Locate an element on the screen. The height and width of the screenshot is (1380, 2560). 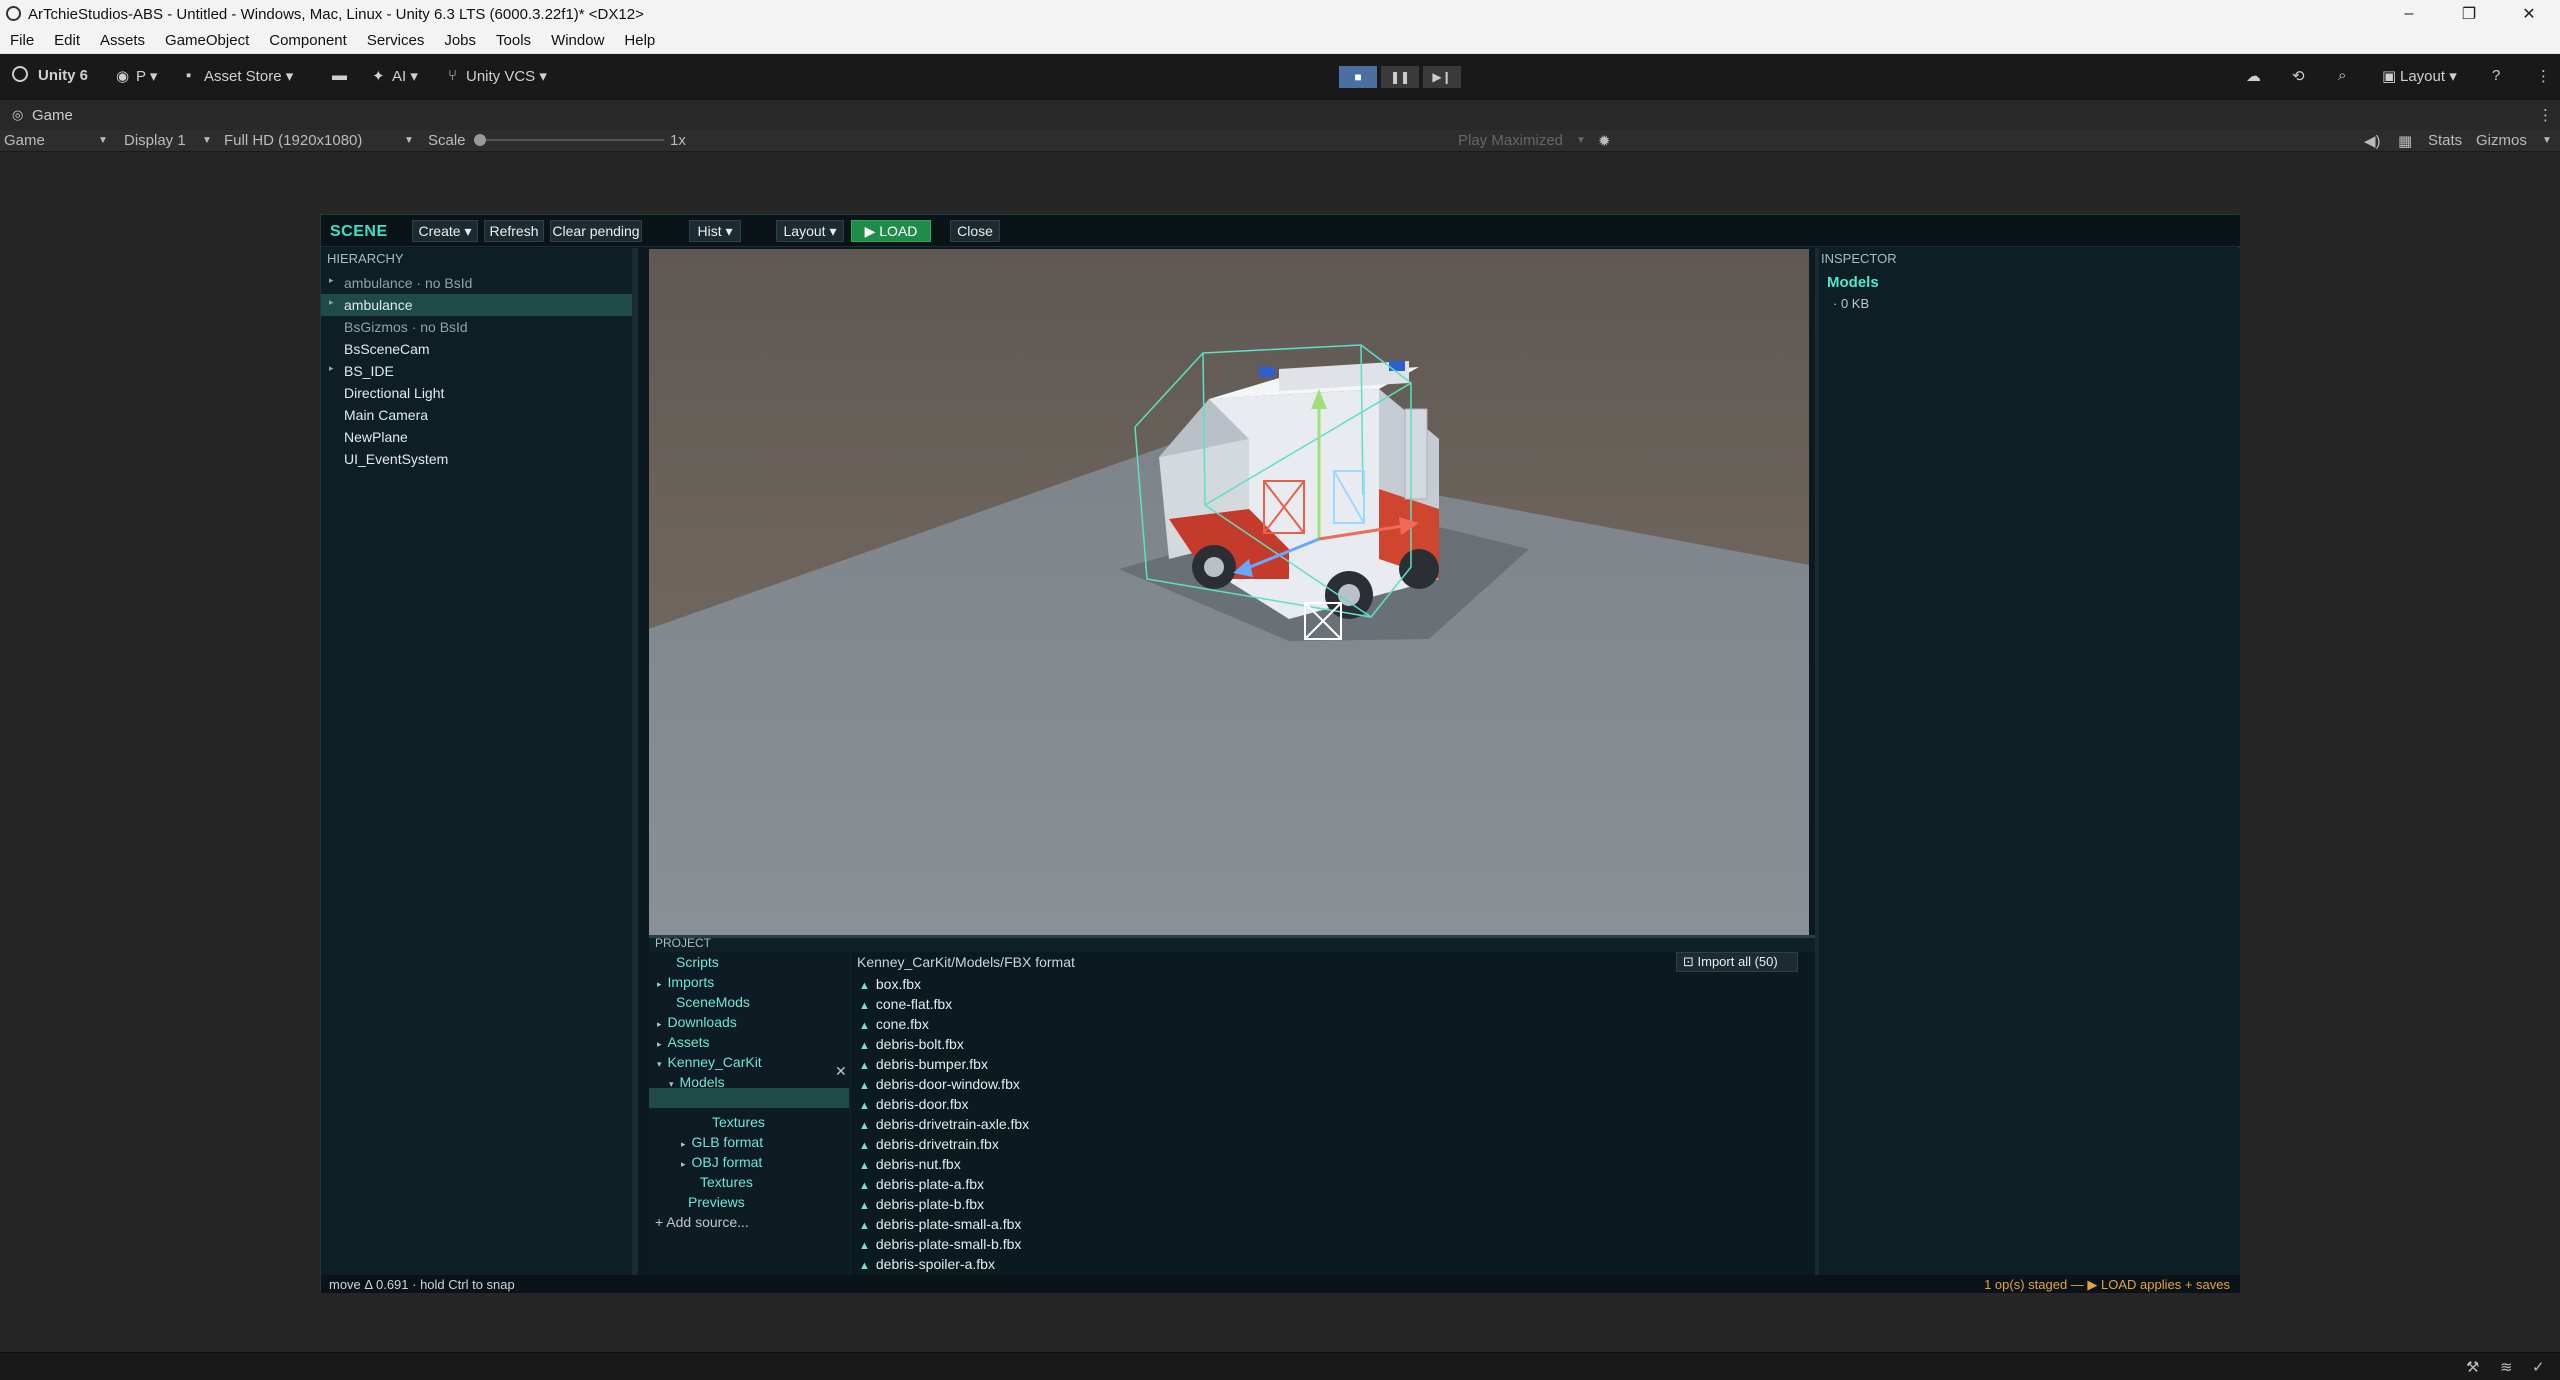
menu-jobs: Jobs is located at coordinates (460, 40).